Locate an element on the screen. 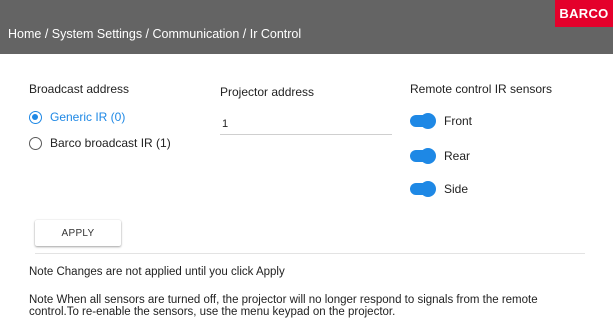  toggle-side-sensor: Side is located at coordinates (439, 189).